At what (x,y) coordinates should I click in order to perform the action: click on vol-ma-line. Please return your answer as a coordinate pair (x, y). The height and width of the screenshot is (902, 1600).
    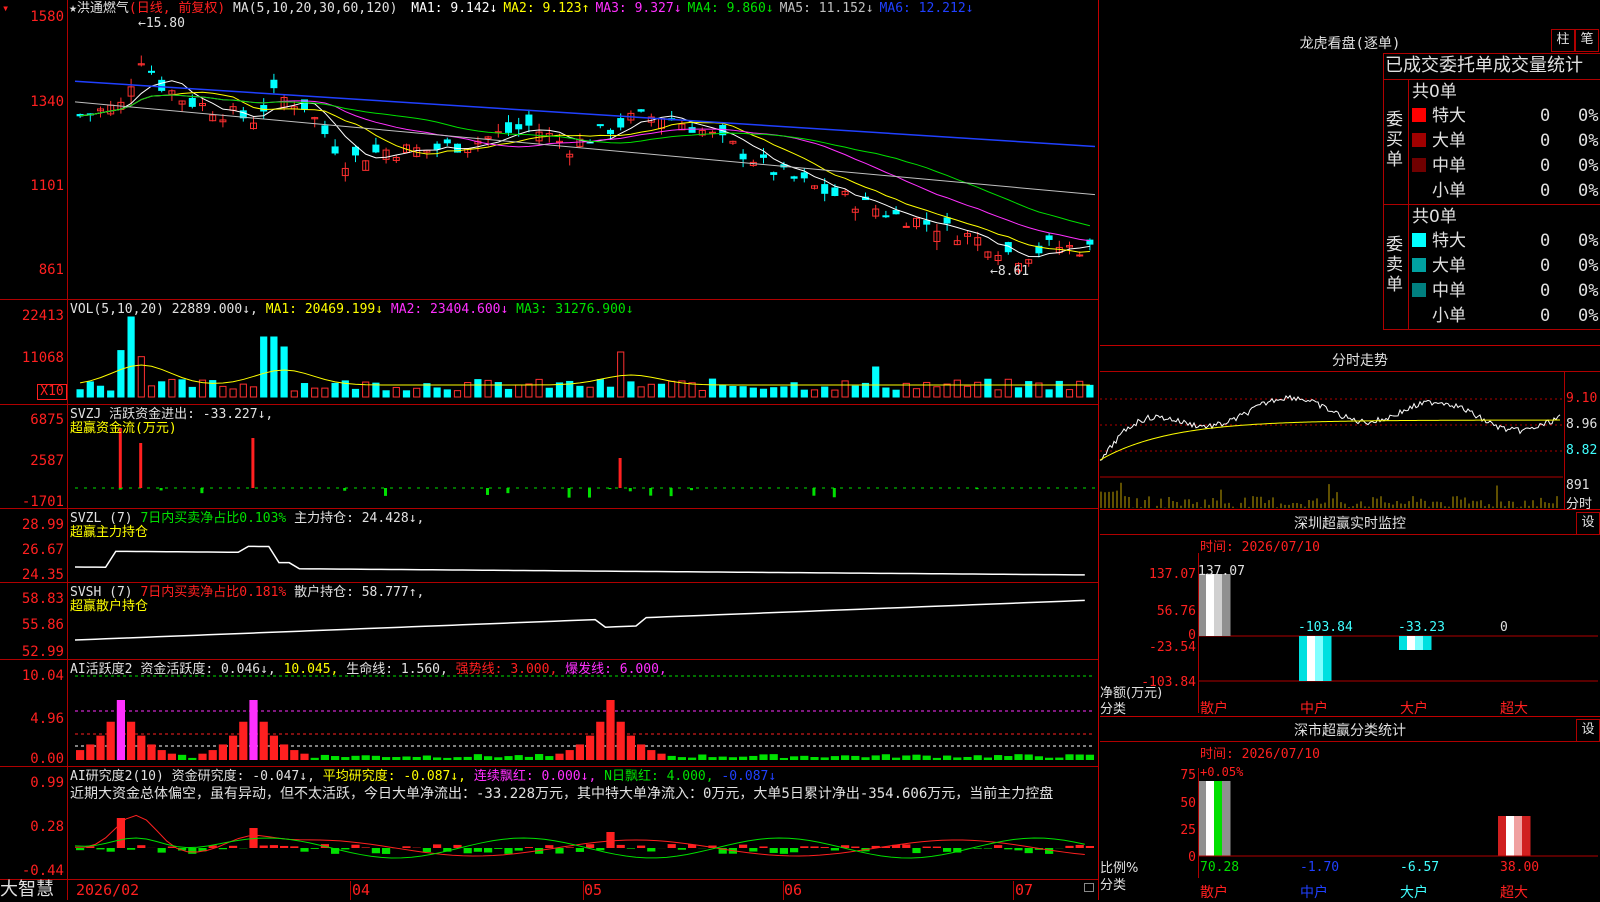
    Looking at the image, I should click on (585, 375).